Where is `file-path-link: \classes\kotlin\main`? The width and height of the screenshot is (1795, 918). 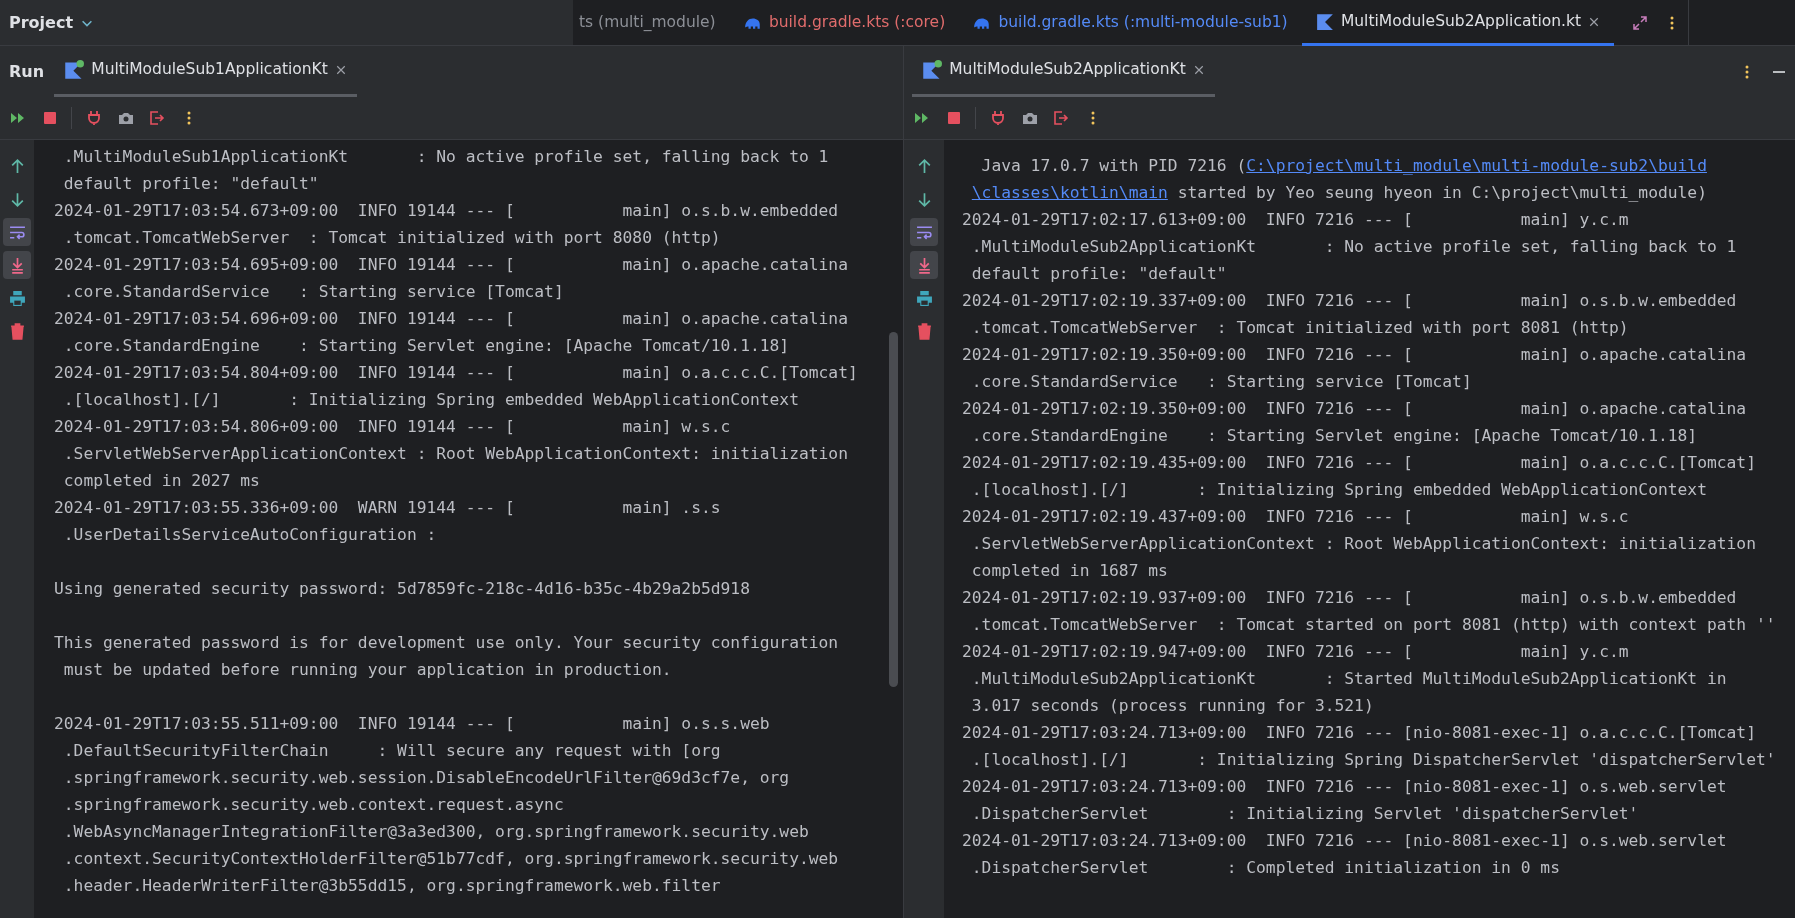 file-path-link: \classes\kotlin\main is located at coordinates (1069, 192).